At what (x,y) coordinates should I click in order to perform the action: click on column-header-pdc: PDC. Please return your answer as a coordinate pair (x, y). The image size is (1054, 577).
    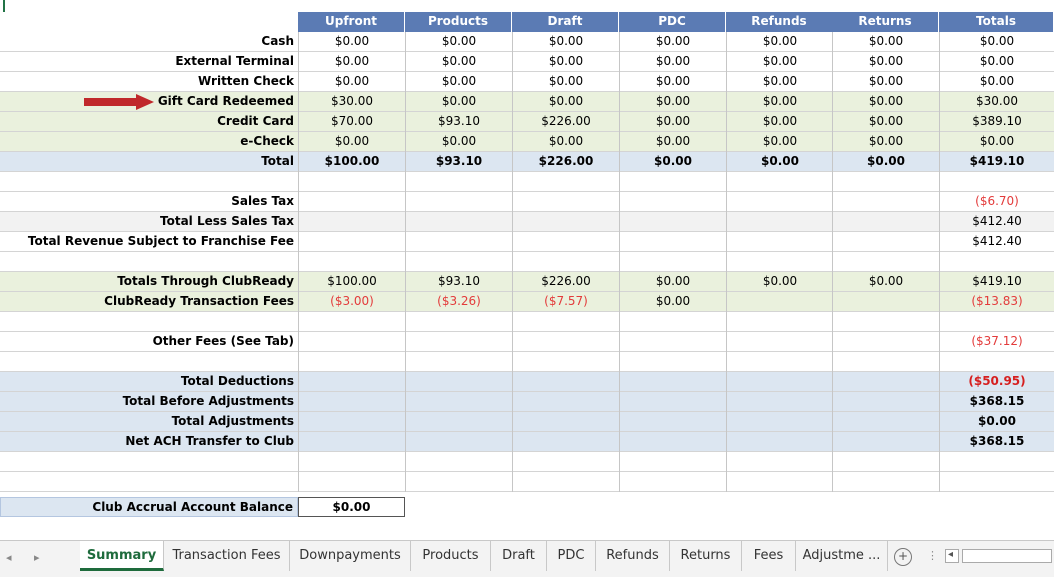
    Looking at the image, I should click on (672, 22).